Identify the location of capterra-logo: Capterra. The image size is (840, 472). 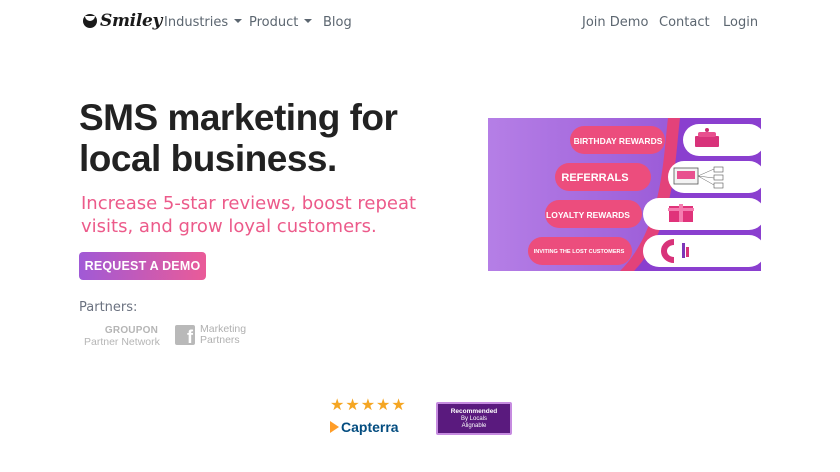
(369, 427).